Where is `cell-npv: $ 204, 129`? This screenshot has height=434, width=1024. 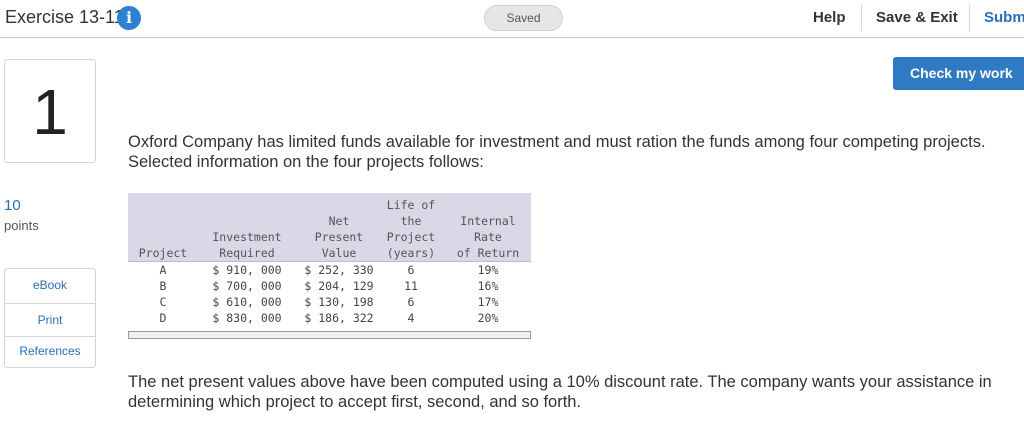 cell-npv: $ 204, 129 is located at coordinates (339, 286).